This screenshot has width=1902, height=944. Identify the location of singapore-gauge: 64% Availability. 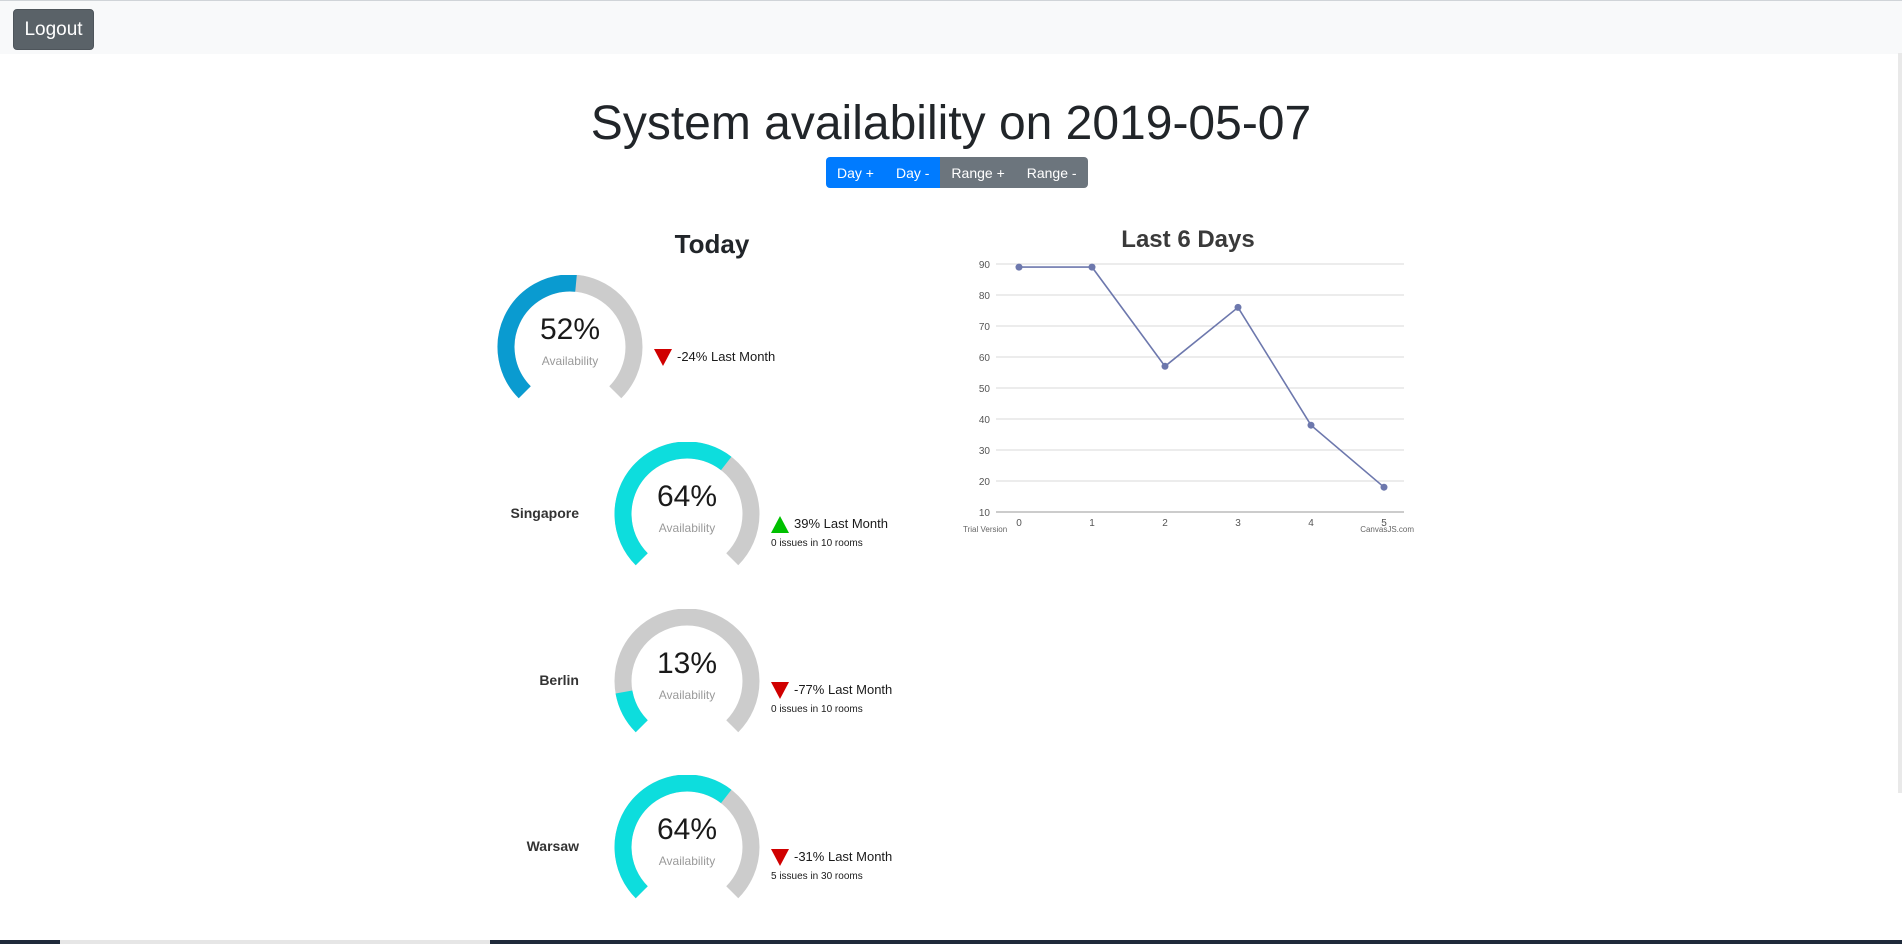
(687, 506).